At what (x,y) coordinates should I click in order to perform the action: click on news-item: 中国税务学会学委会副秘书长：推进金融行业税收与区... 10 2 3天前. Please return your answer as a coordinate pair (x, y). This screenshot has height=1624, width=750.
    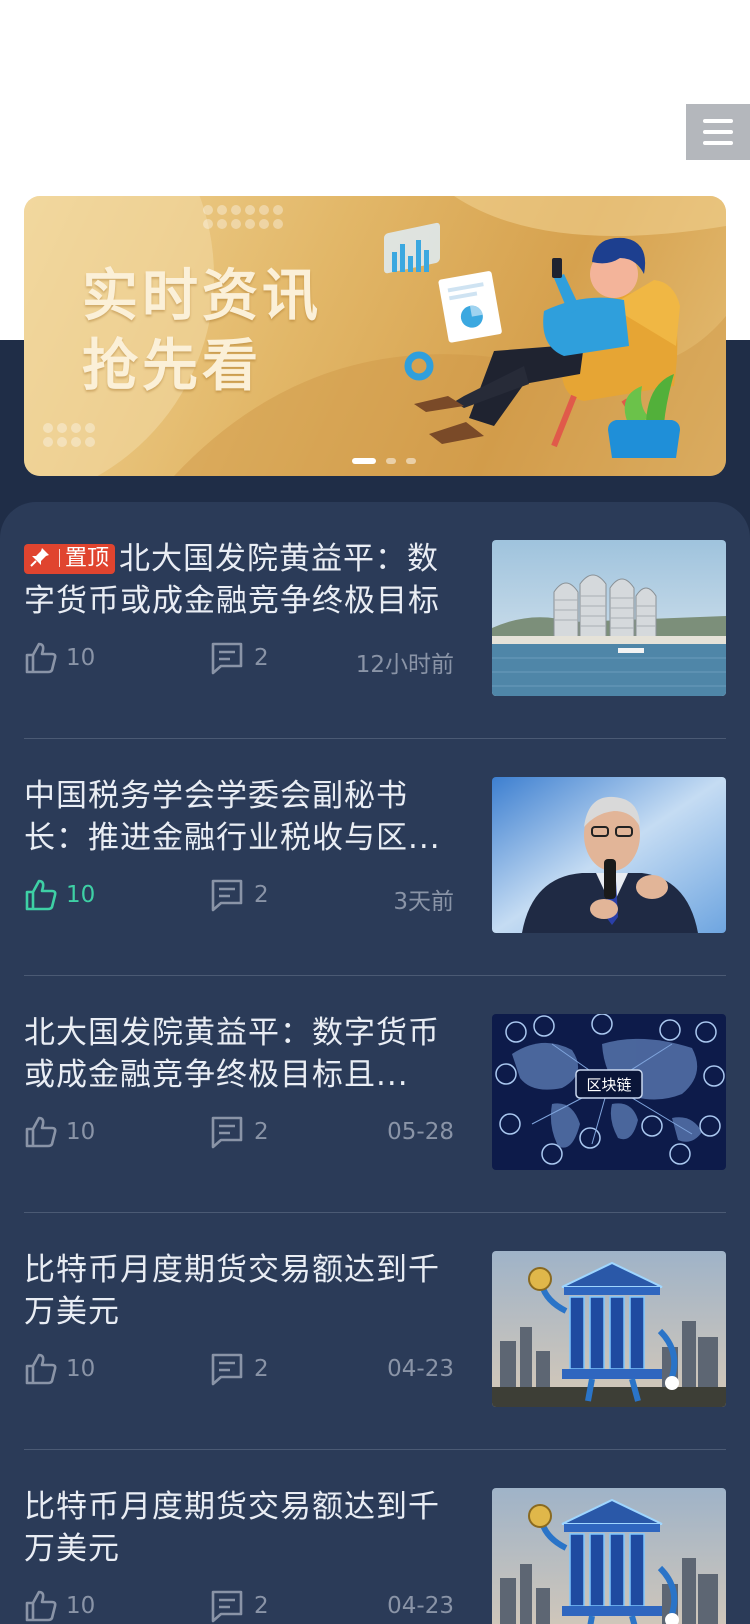
    Looking at the image, I should click on (375, 857).